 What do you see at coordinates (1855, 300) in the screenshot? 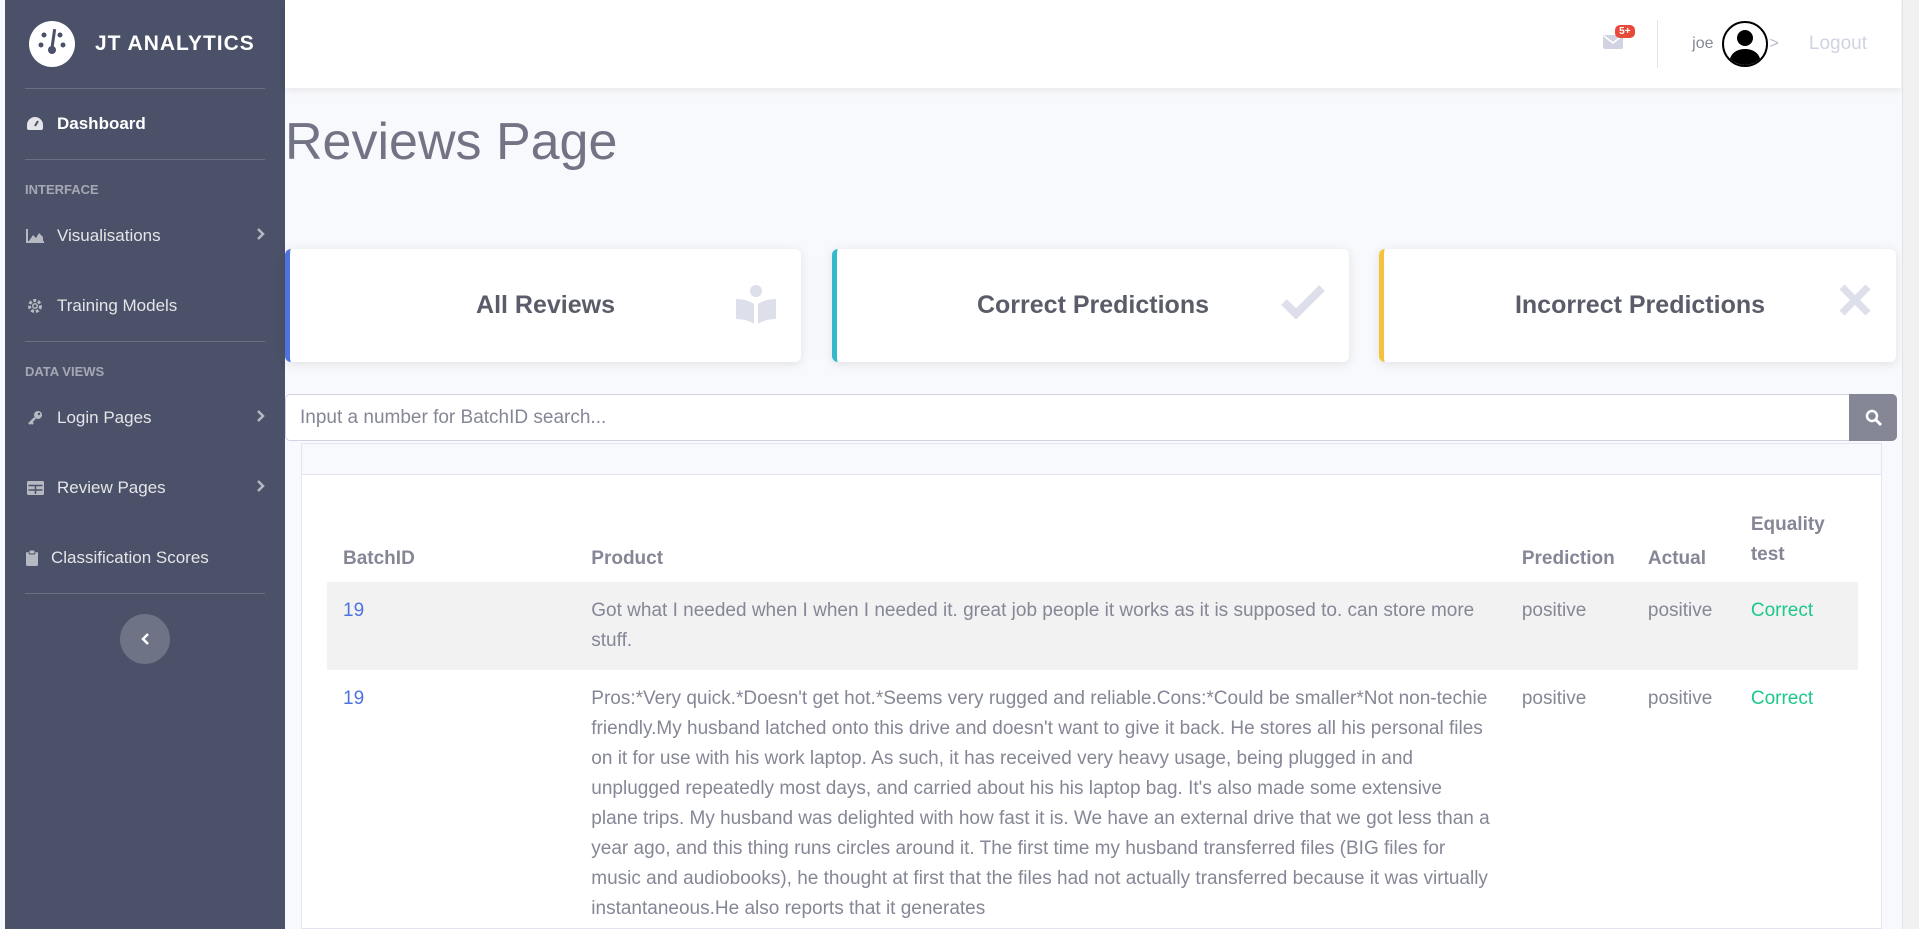
I see `times-icon` at bounding box center [1855, 300].